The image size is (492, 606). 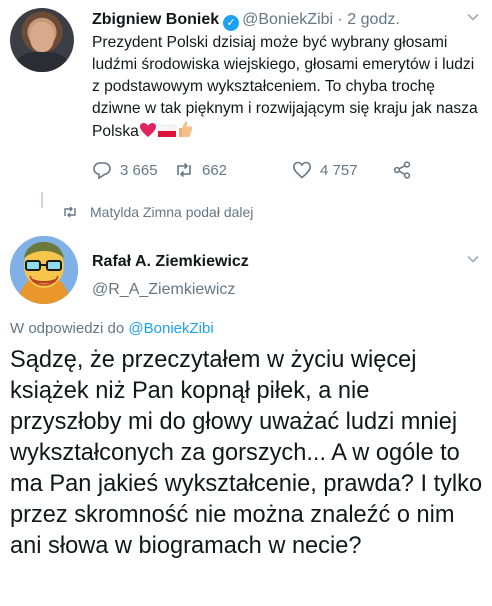 What do you see at coordinates (163, 290) in the screenshot?
I see `author-handle: @R_A_Ziemkiewicz` at bounding box center [163, 290].